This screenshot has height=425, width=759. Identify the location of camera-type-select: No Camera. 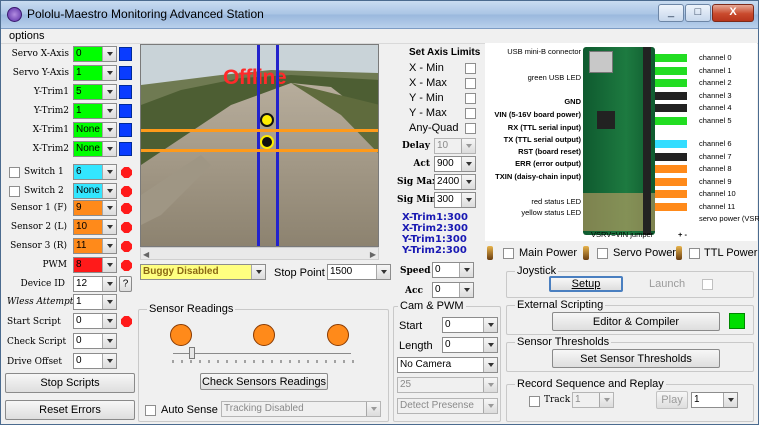
(447, 365).